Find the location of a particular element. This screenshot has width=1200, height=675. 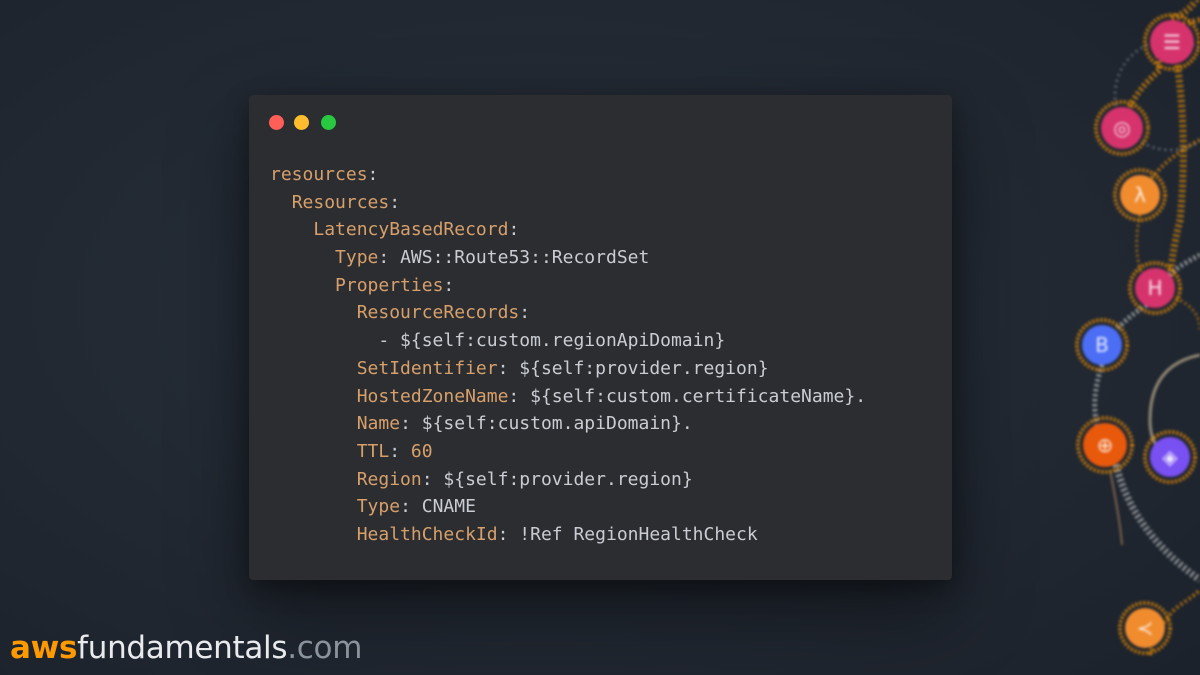

code-line: resources: is located at coordinates (568, 175).